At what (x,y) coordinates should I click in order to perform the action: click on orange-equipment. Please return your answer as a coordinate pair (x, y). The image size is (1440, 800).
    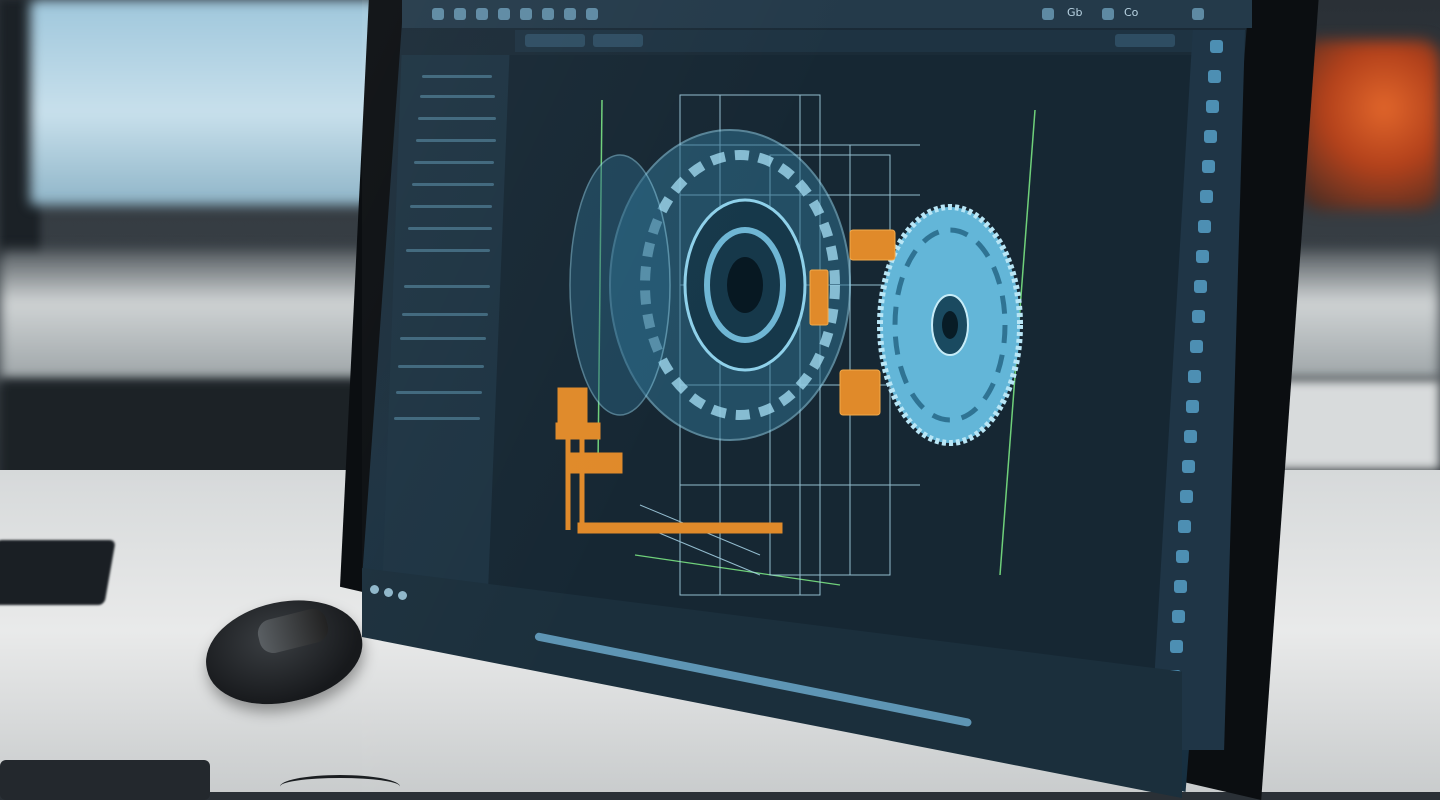
    Looking at the image, I should click on (1370, 125).